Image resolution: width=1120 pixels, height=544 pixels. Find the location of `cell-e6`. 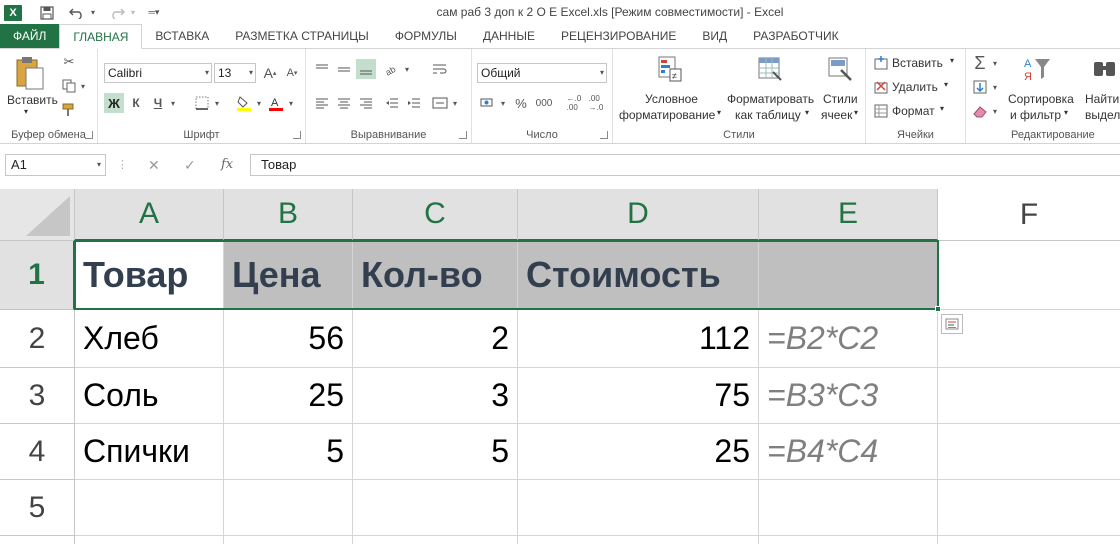

cell-e6 is located at coordinates (848, 540).